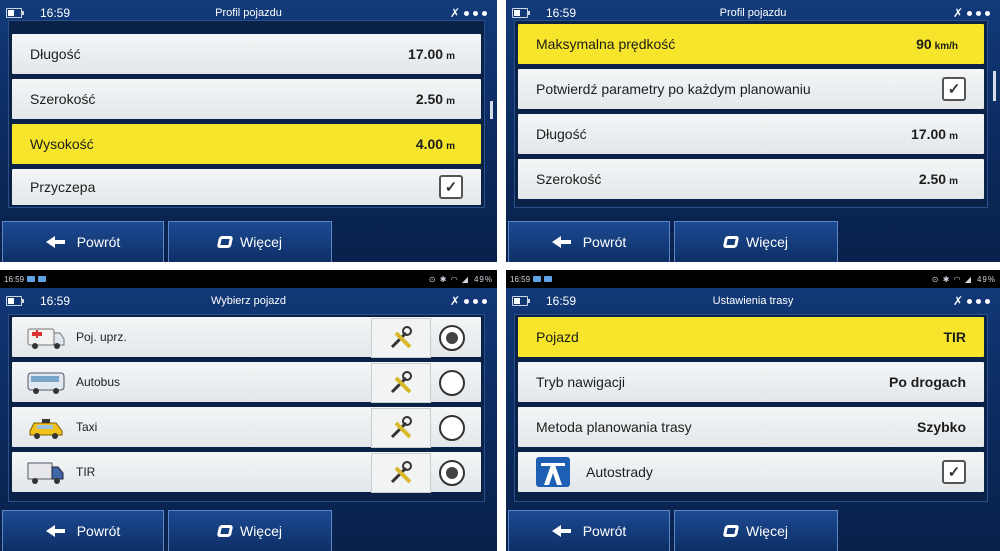 The image size is (1000, 551). I want to click on row-label: Przyczepa, so click(63, 187).